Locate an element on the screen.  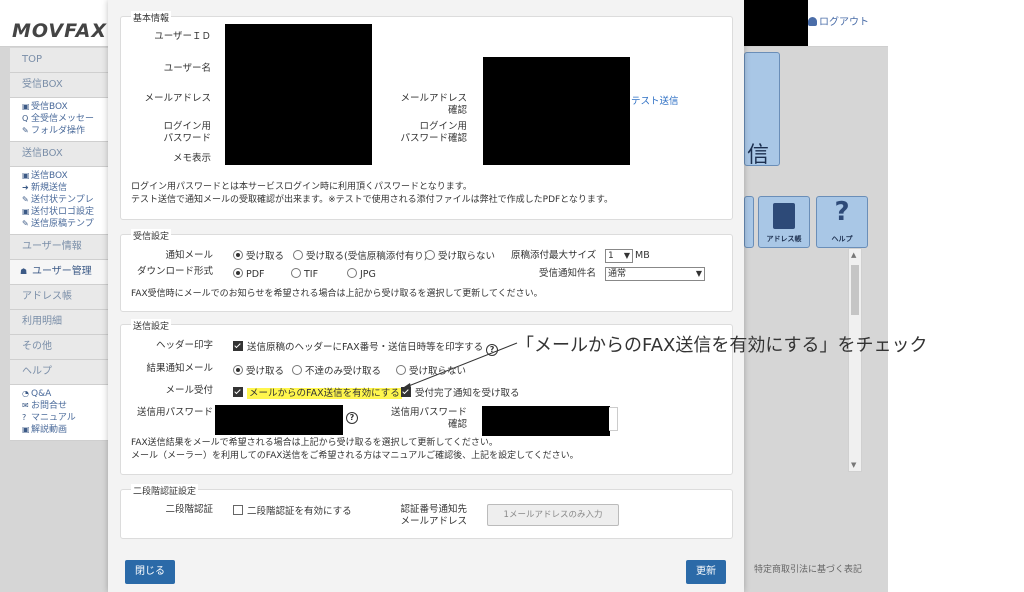
panel-title: 受信設定 is located at coordinates (151, 235).